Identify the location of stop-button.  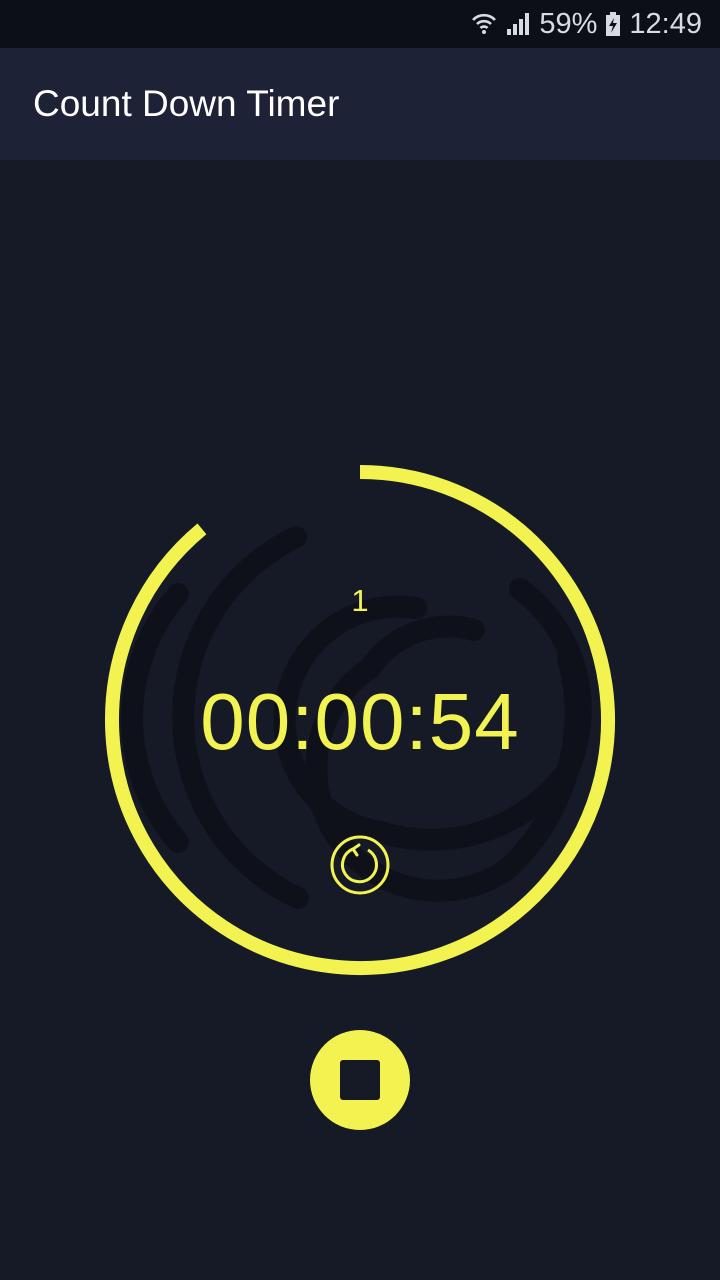
(360, 1080).